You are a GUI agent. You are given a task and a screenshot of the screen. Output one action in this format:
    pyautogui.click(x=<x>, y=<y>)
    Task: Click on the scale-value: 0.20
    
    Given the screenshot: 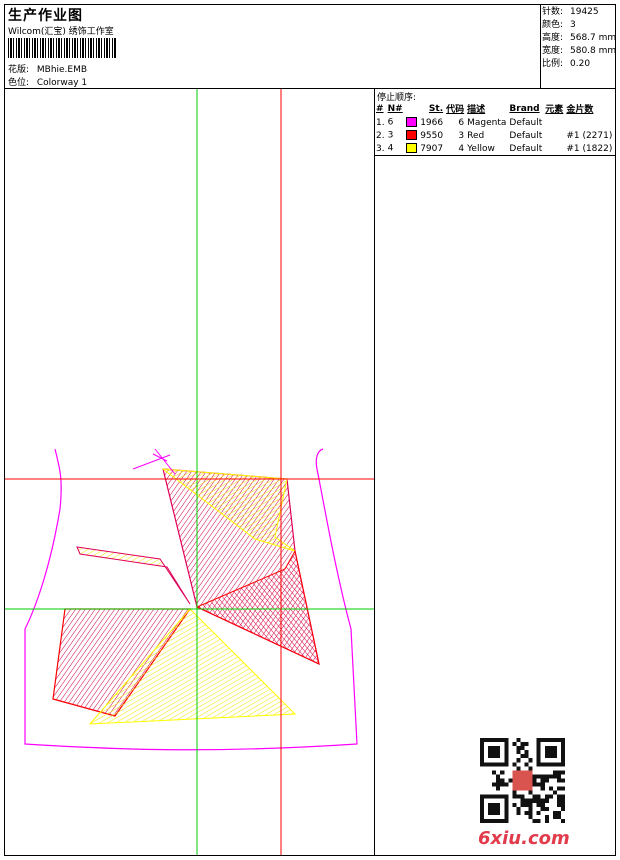 What is the action you would take?
    pyautogui.click(x=580, y=64)
    